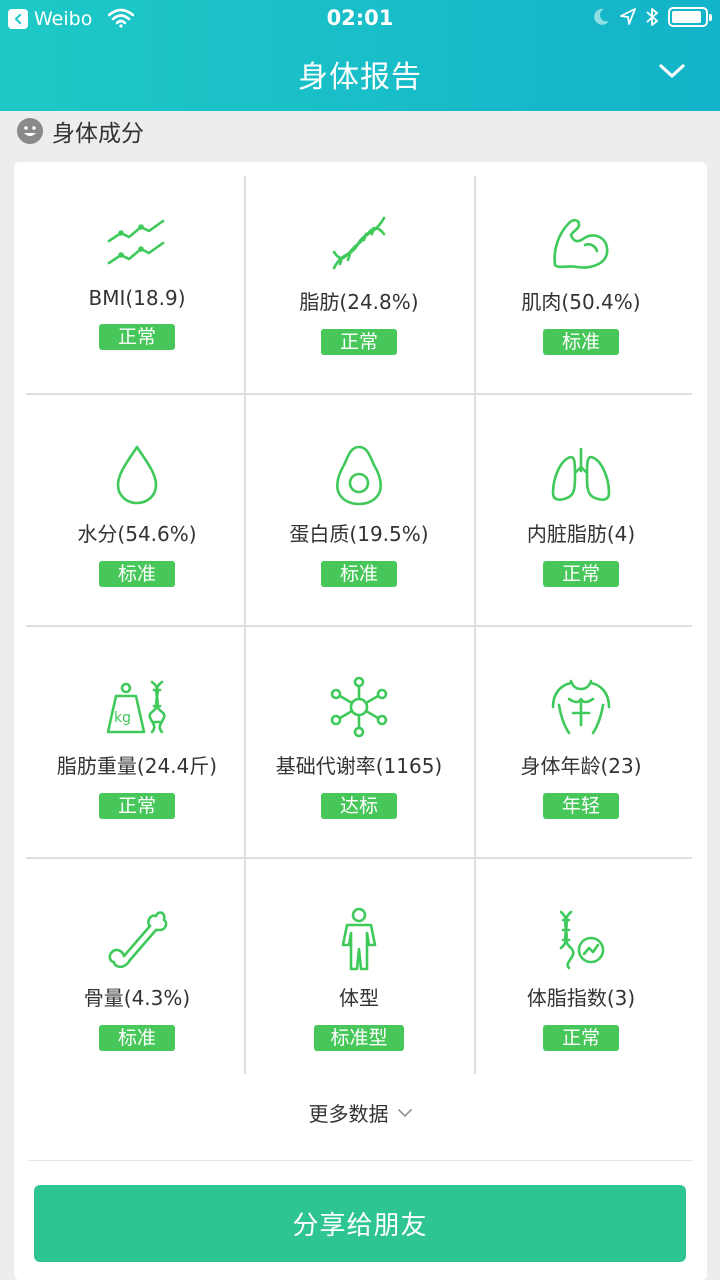 Image resolution: width=720 pixels, height=1280 pixels. What do you see at coordinates (359, 534) in the screenshot?
I see `metric-label: 蛋白质(19.5%)` at bounding box center [359, 534].